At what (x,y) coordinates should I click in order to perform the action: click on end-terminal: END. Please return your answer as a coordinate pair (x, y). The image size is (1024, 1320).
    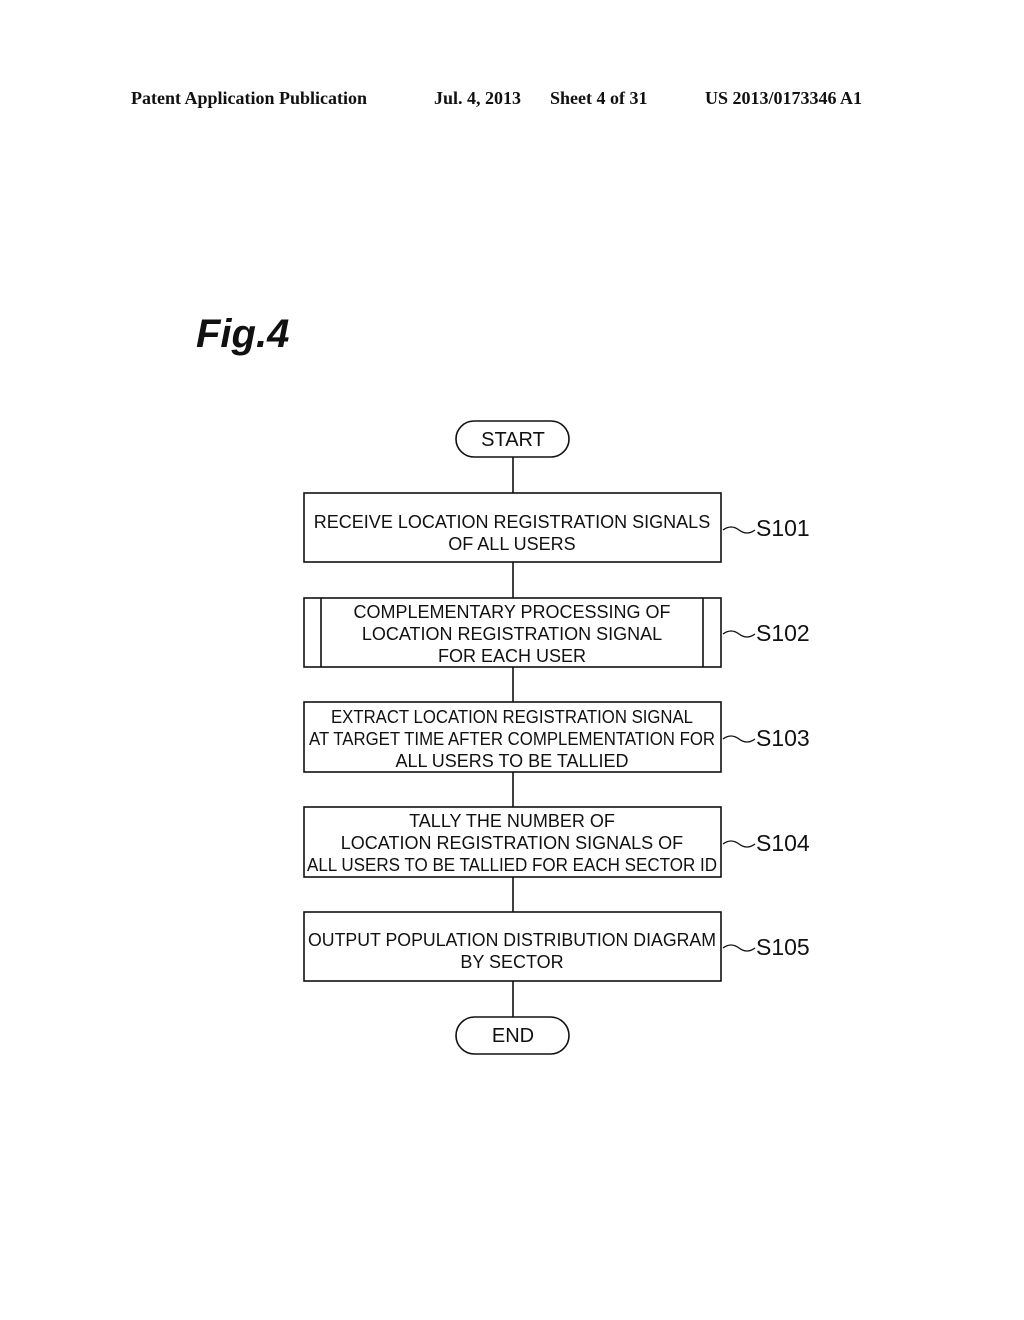
    Looking at the image, I should click on (512, 1035).